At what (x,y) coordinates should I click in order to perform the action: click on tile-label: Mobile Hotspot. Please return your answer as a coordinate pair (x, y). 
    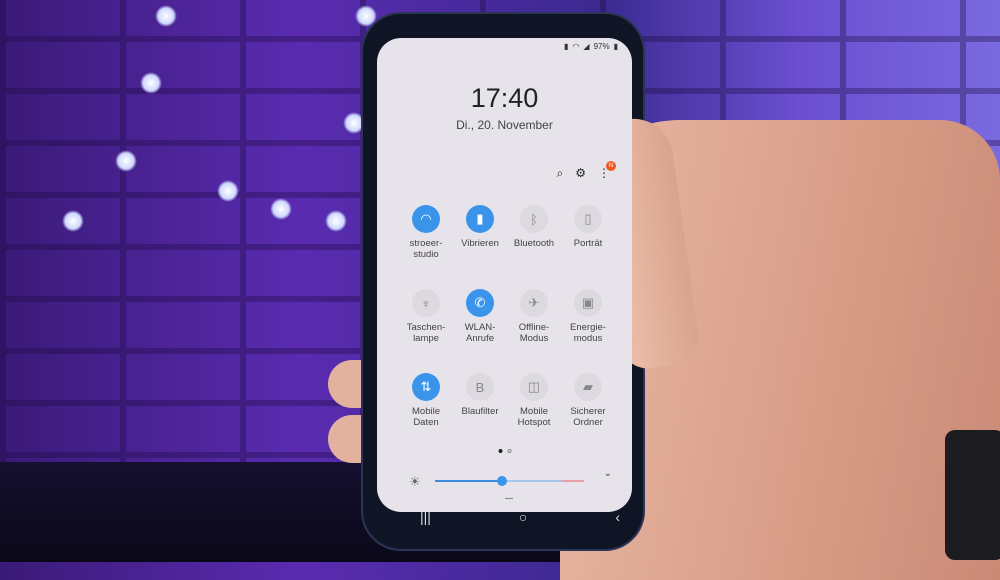
    Looking at the image, I should click on (534, 417).